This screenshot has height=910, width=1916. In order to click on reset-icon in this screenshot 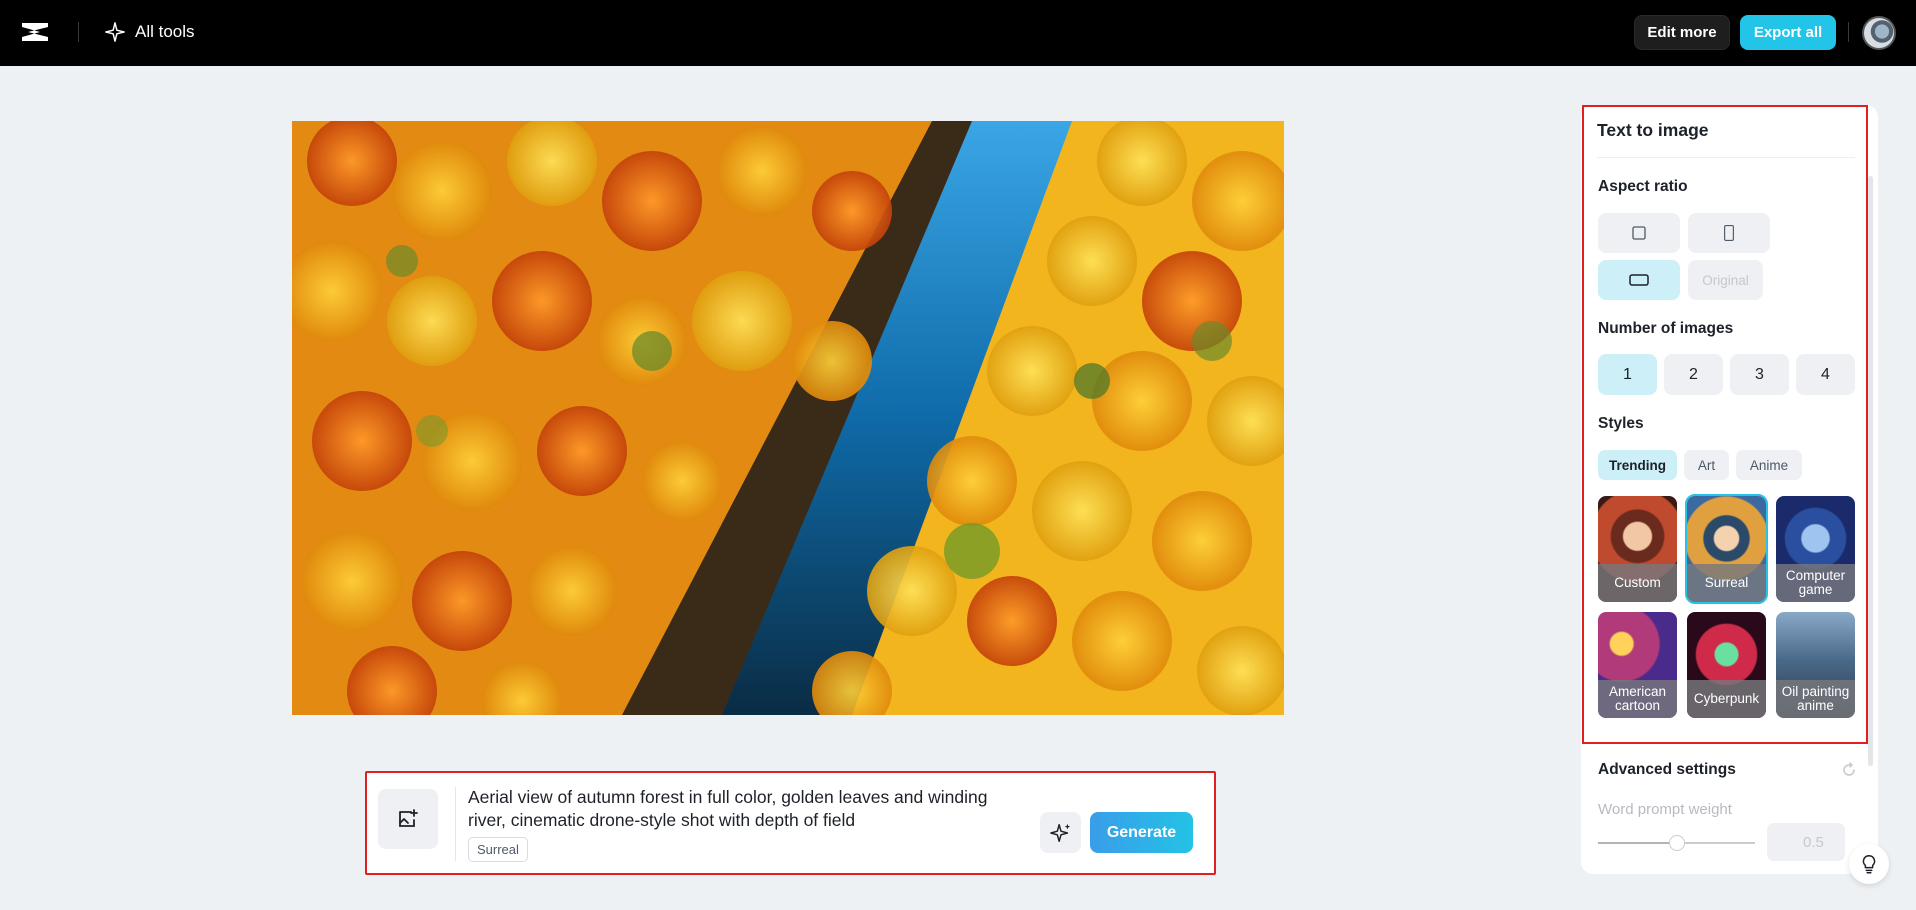, I will do `click(1849, 770)`.